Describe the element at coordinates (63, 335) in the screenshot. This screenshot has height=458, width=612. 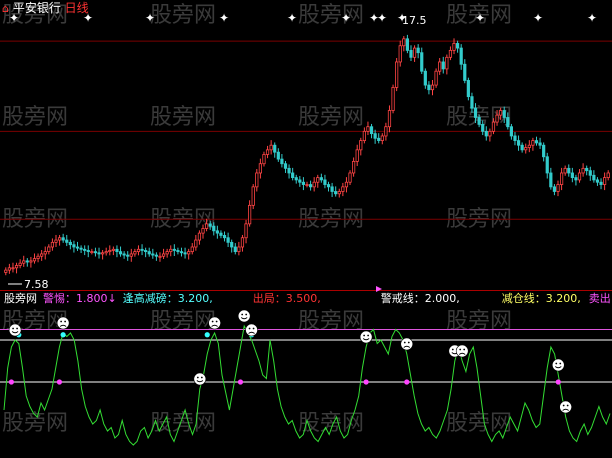
I see `reduce-dot` at that location.